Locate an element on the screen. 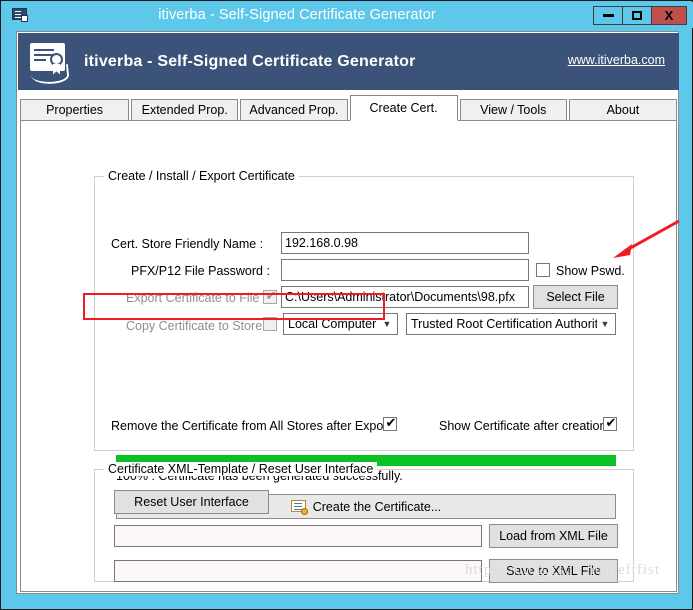 The width and height of the screenshot is (693, 610). close-button: X is located at coordinates (669, 15).